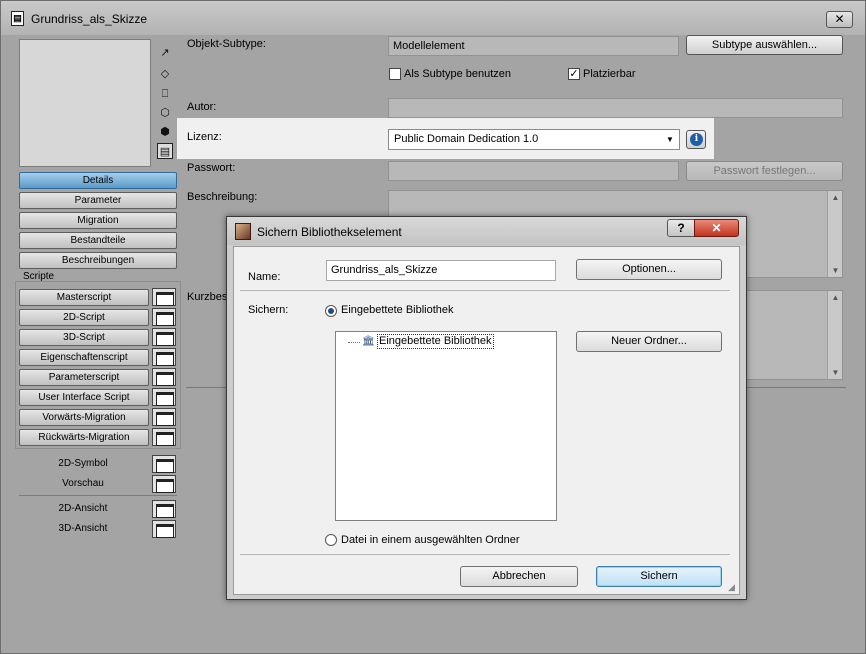 The width and height of the screenshot is (866, 654). I want to click on dialog-title-bar: Sichern Bibliothekselement ? ✕, so click(486, 231).